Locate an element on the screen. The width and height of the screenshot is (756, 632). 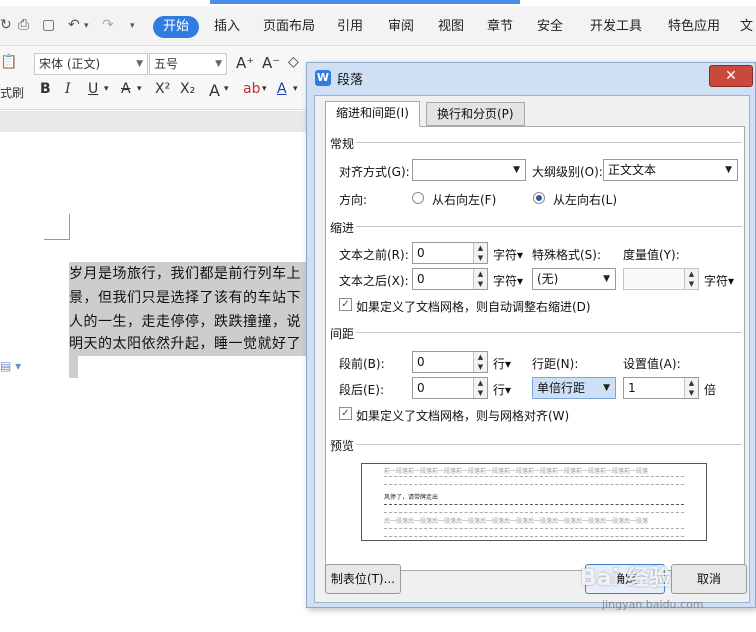
strikethrough-dropdown-icon: ▾ is located at coordinates (139, 89).